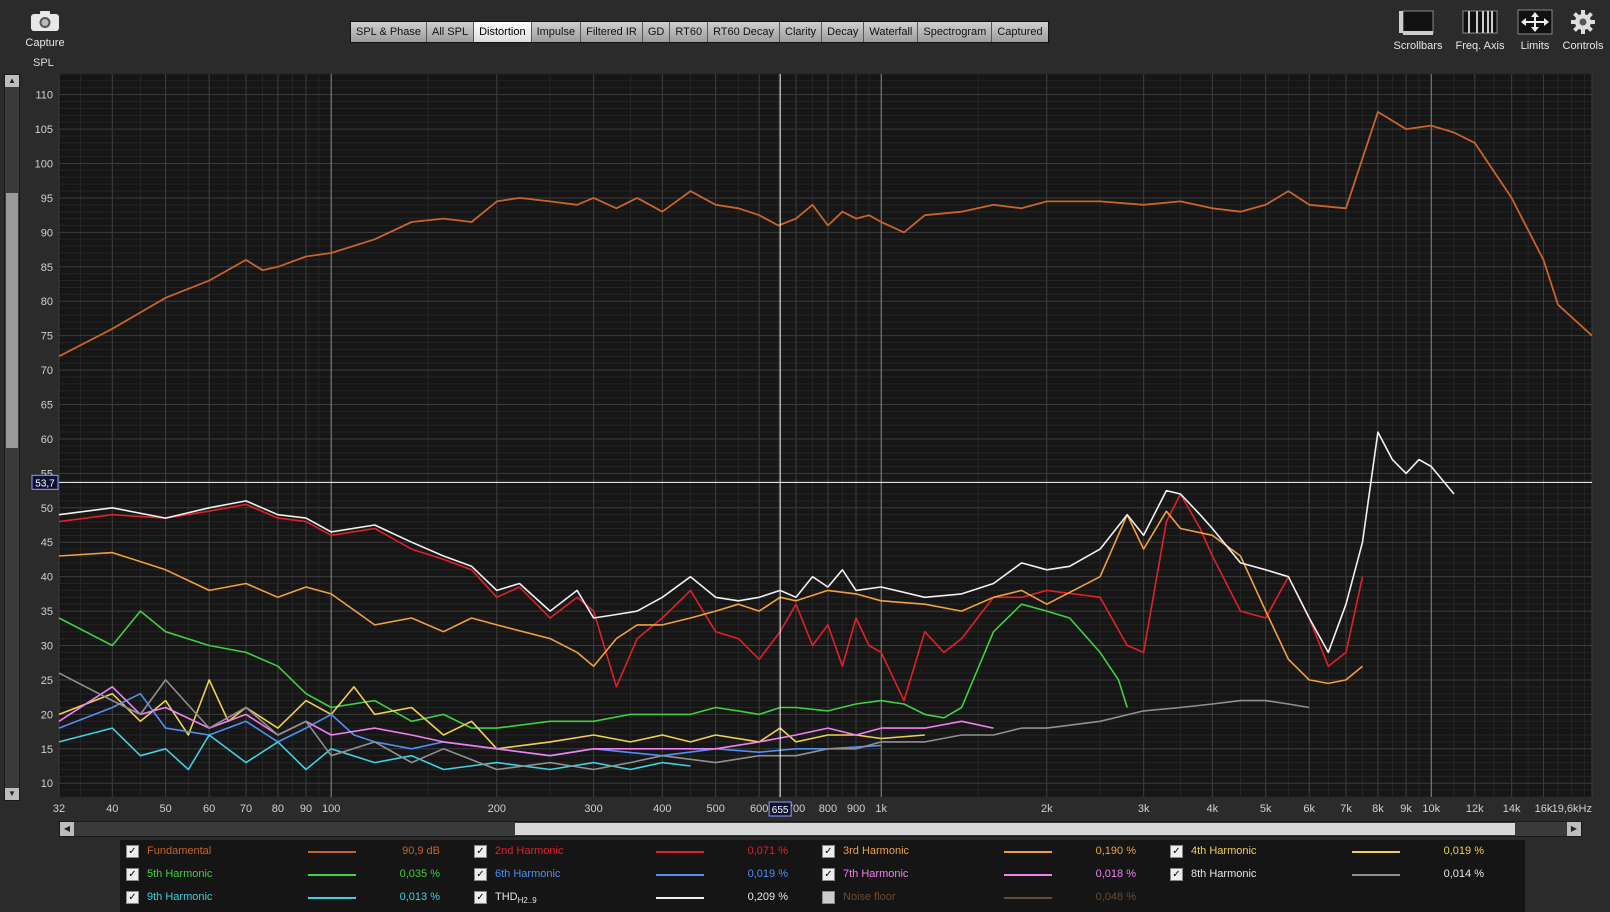 Image resolution: width=1610 pixels, height=912 pixels. Describe the element at coordinates (715, 809) in the screenshot. I see `x-tick-label: 500` at that location.